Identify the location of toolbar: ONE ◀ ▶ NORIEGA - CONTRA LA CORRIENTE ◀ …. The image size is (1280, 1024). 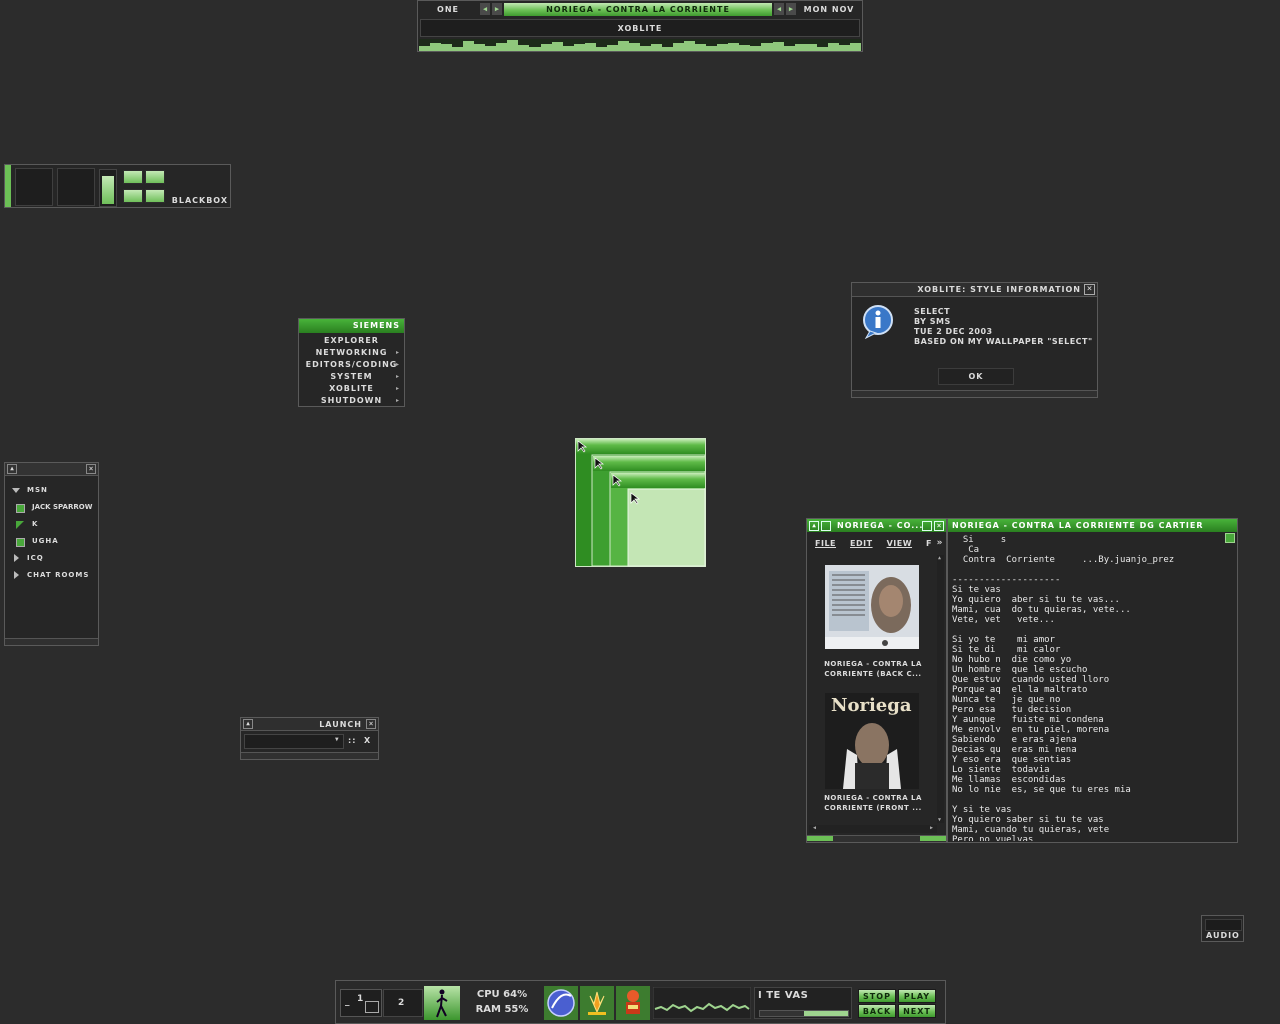
(640, 26).